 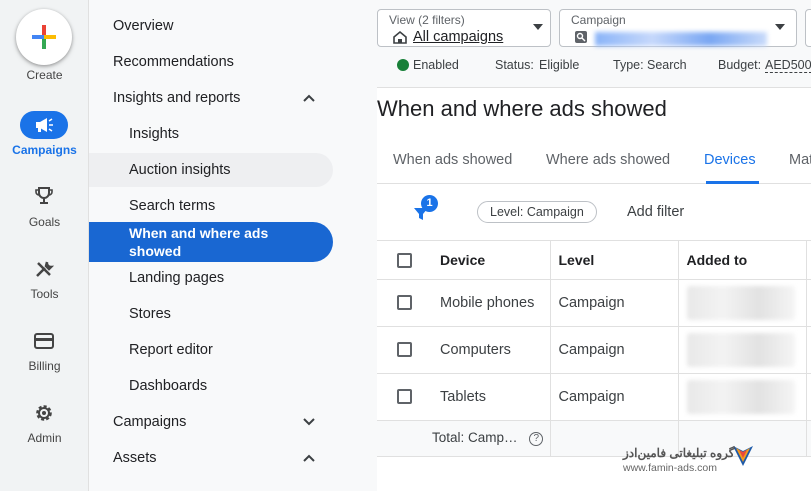 What do you see at coordinates (233, 422) in the screenshot?
I see `nav-item-campaigns: Campaigns` at bounding box center [233, 422].